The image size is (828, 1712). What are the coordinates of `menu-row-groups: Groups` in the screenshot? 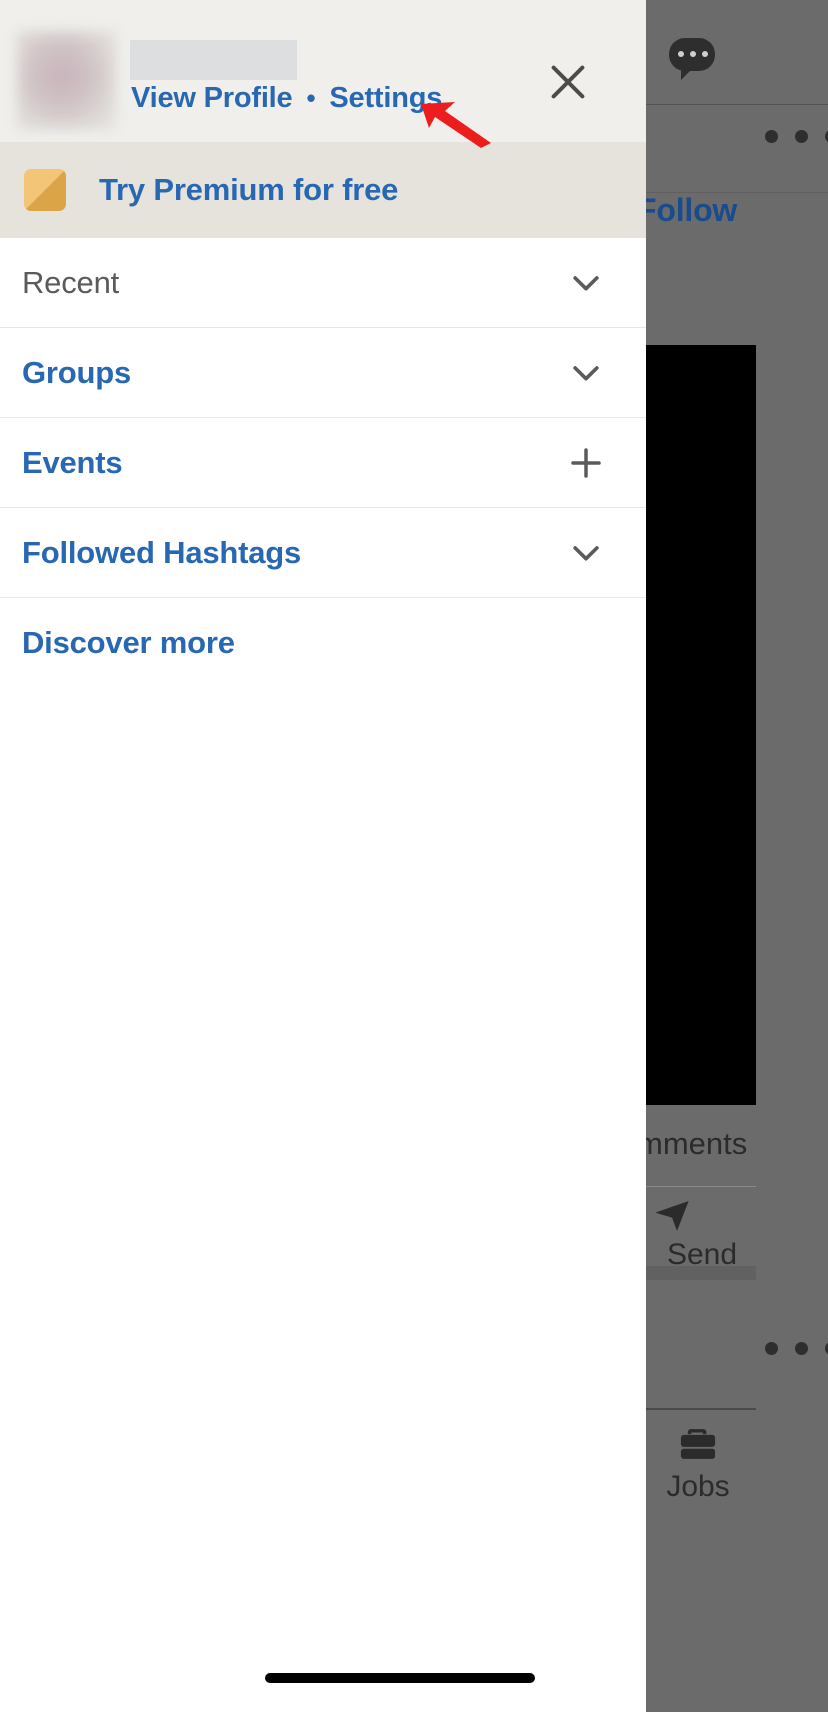 It's located at (323, 373).